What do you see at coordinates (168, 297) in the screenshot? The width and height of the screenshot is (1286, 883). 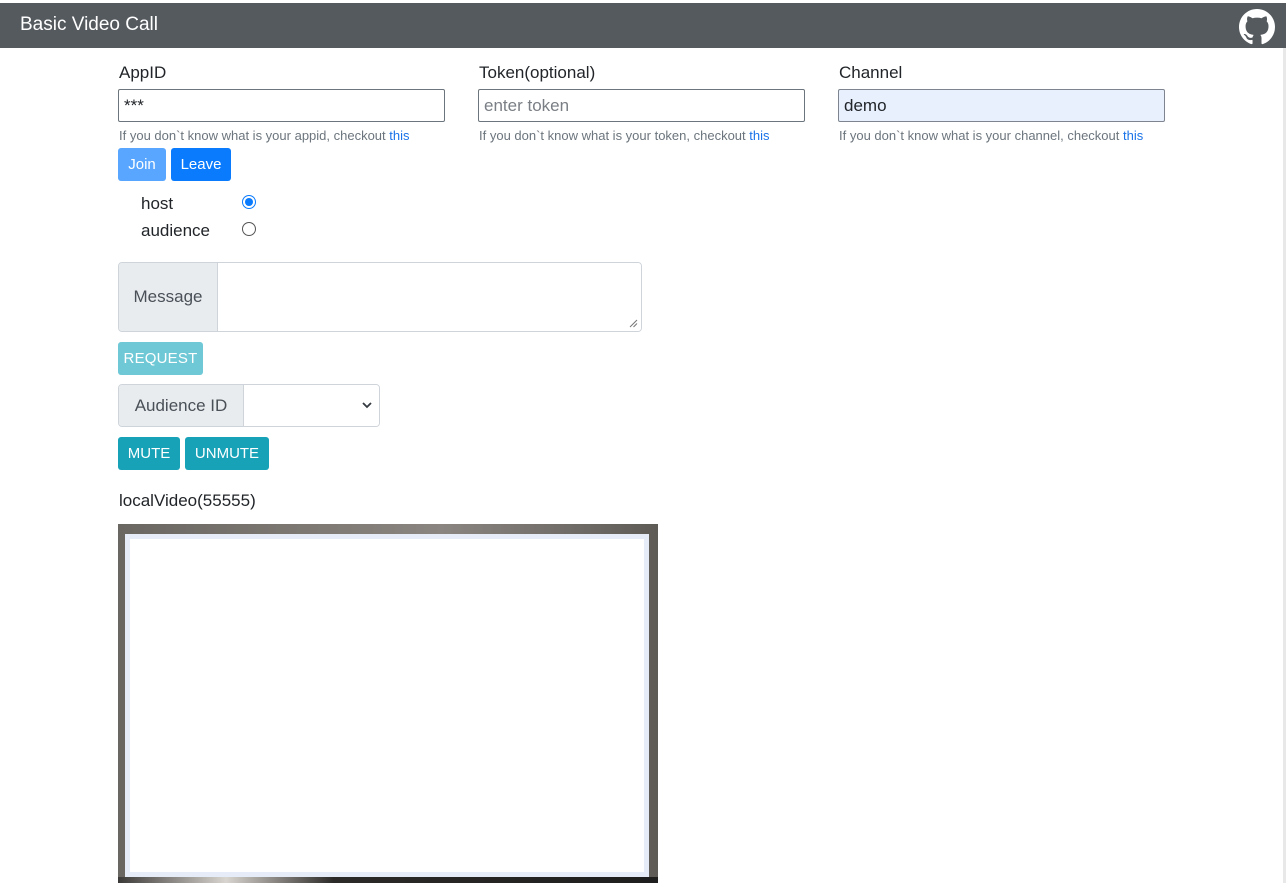 I see `message-addon-label: Message` at bounding box center [168, 297].